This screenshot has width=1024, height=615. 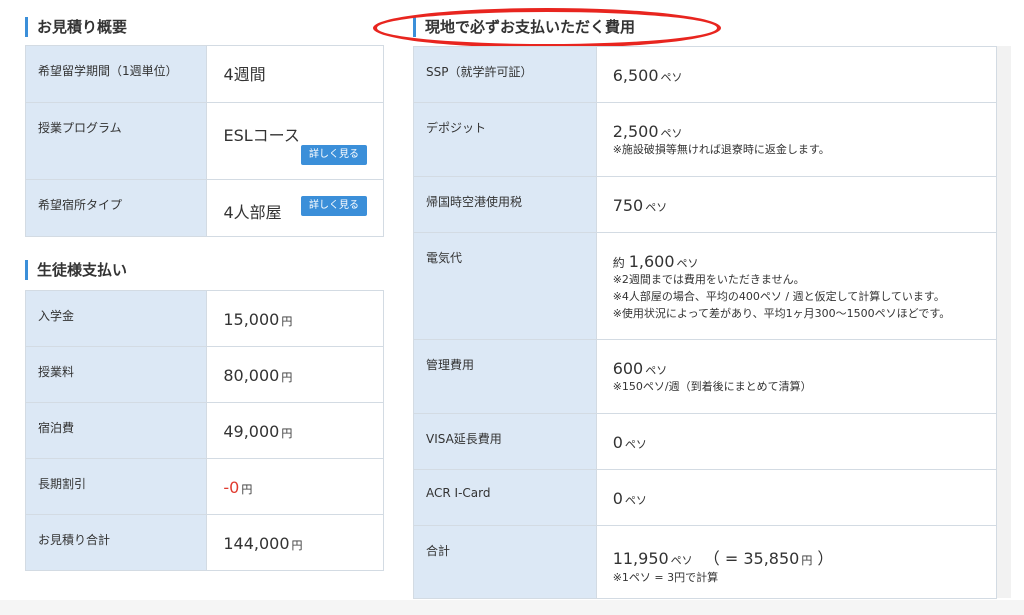 I want to click on row-value-cell: 144,000 円, so click(x=295, y=542).